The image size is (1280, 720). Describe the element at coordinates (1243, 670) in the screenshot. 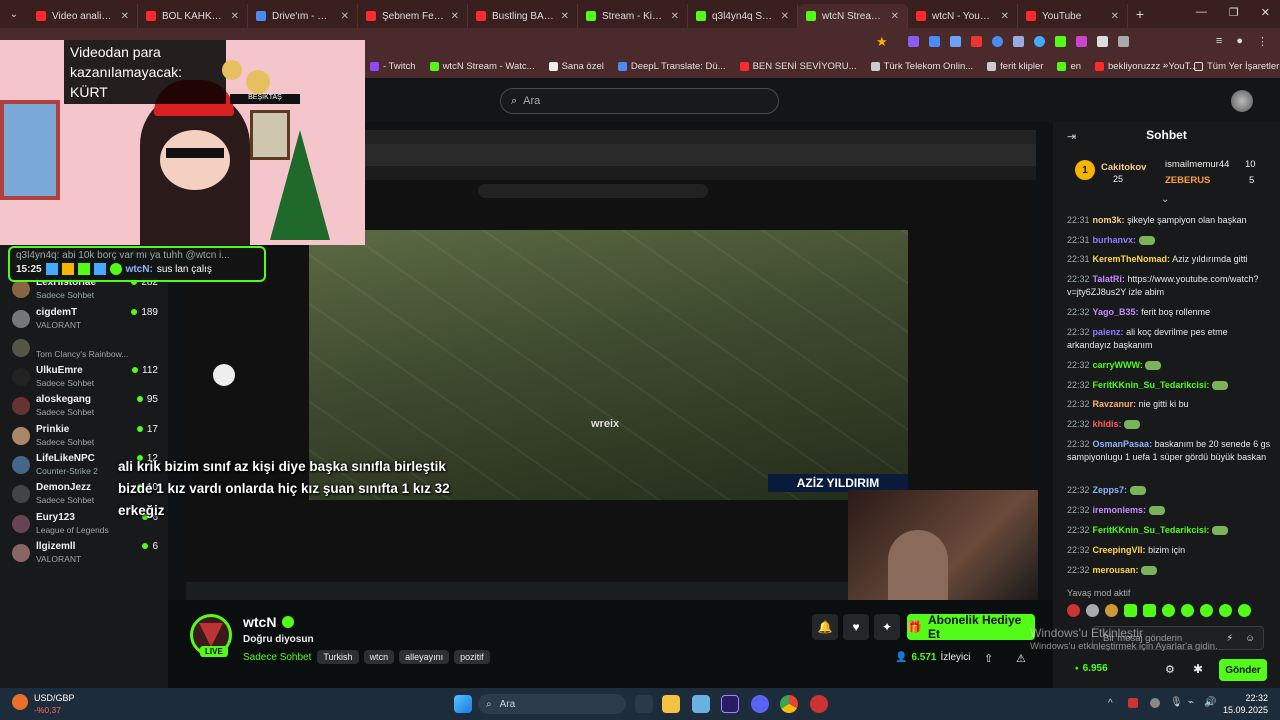

I see `send-button: Gönder` at that location.